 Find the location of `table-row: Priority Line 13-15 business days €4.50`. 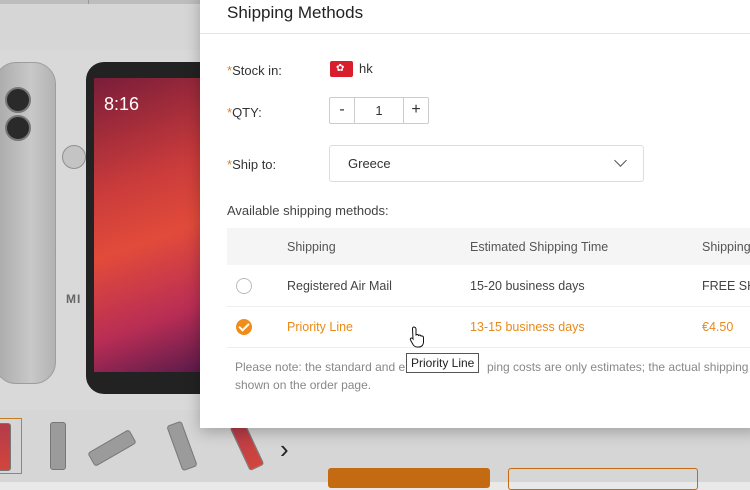

table-row: Priority Line 13-15 business days €4.50 is located at coordinates (488, 327).